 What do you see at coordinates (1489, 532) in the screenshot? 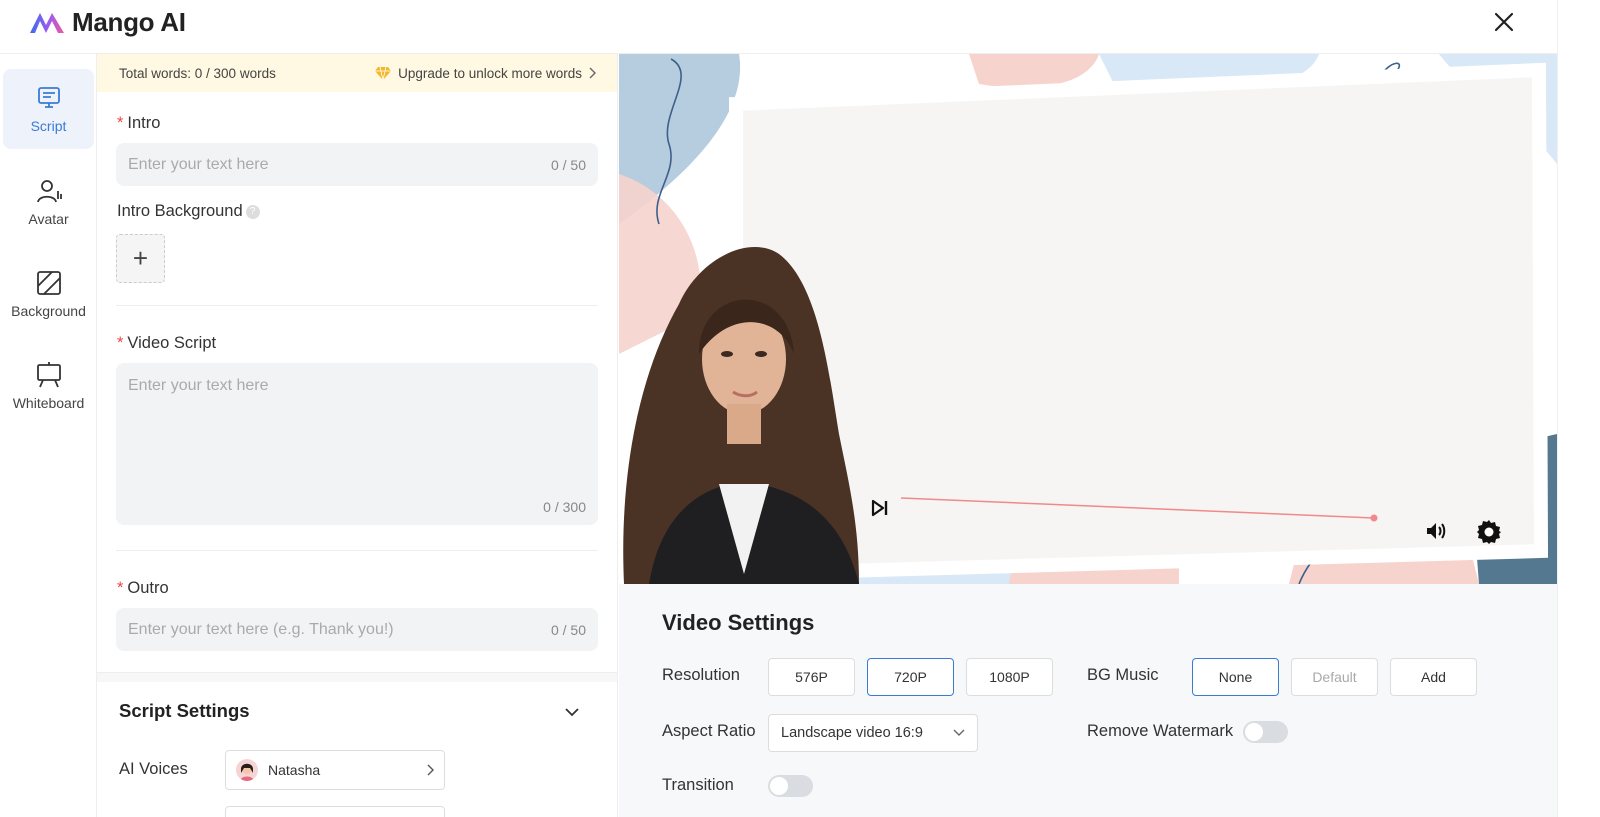
I see `settings-gear-icon` at bounding box center [1489, 532].